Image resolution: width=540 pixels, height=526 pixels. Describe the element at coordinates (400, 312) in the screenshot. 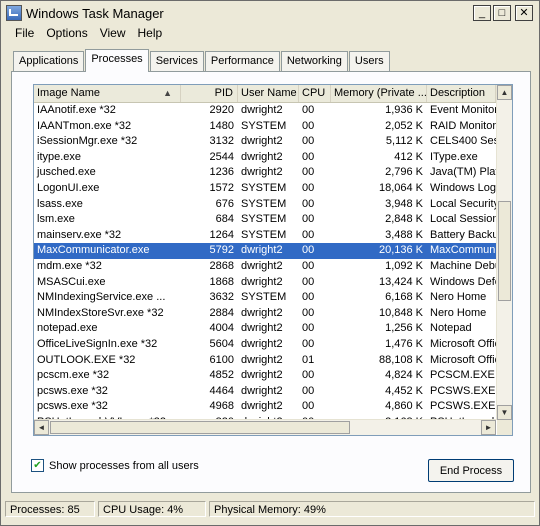

I see `cell-memory: 10,848 K` at that location.